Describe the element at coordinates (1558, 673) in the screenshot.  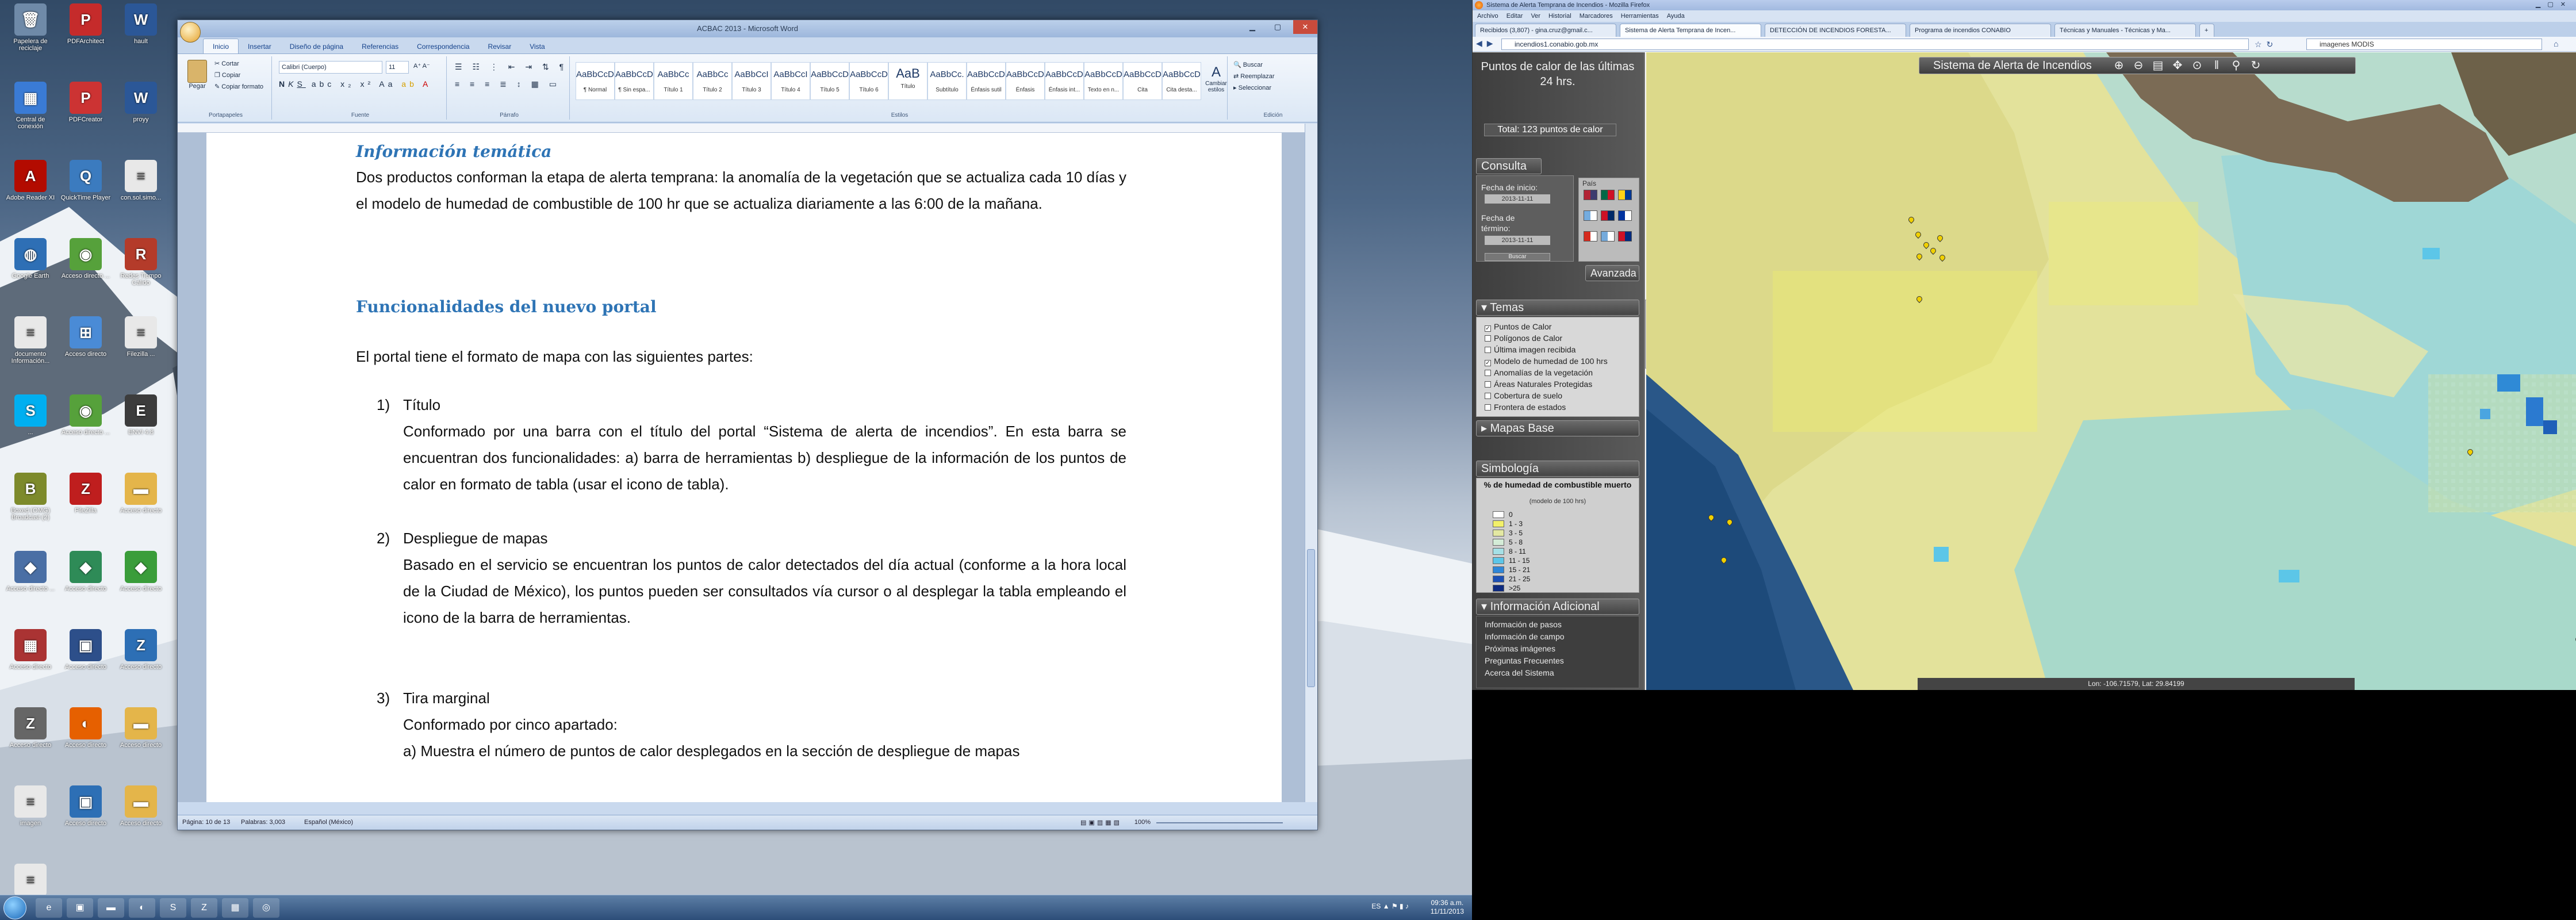
I see `info-link: Acerca del Sistema` at that location.